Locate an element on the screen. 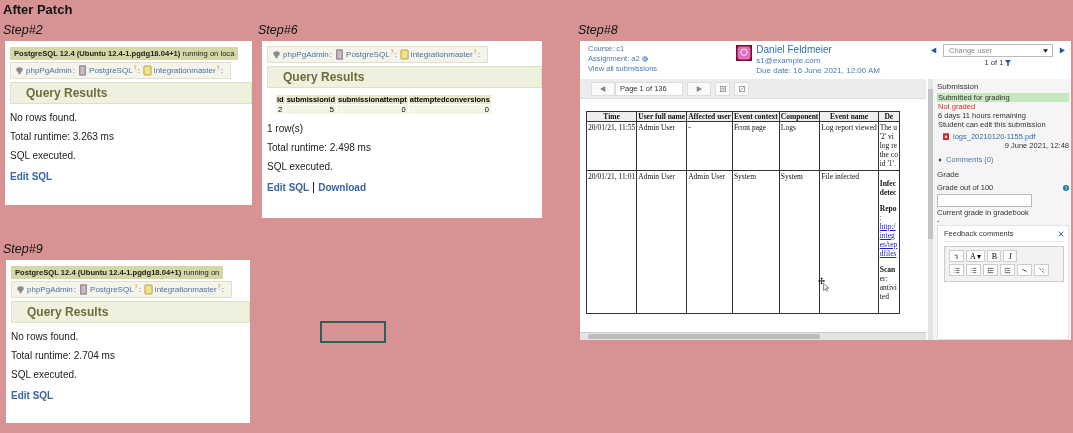 The image size is (1073, 433). frame-icon is located at coordinates (722, 88).